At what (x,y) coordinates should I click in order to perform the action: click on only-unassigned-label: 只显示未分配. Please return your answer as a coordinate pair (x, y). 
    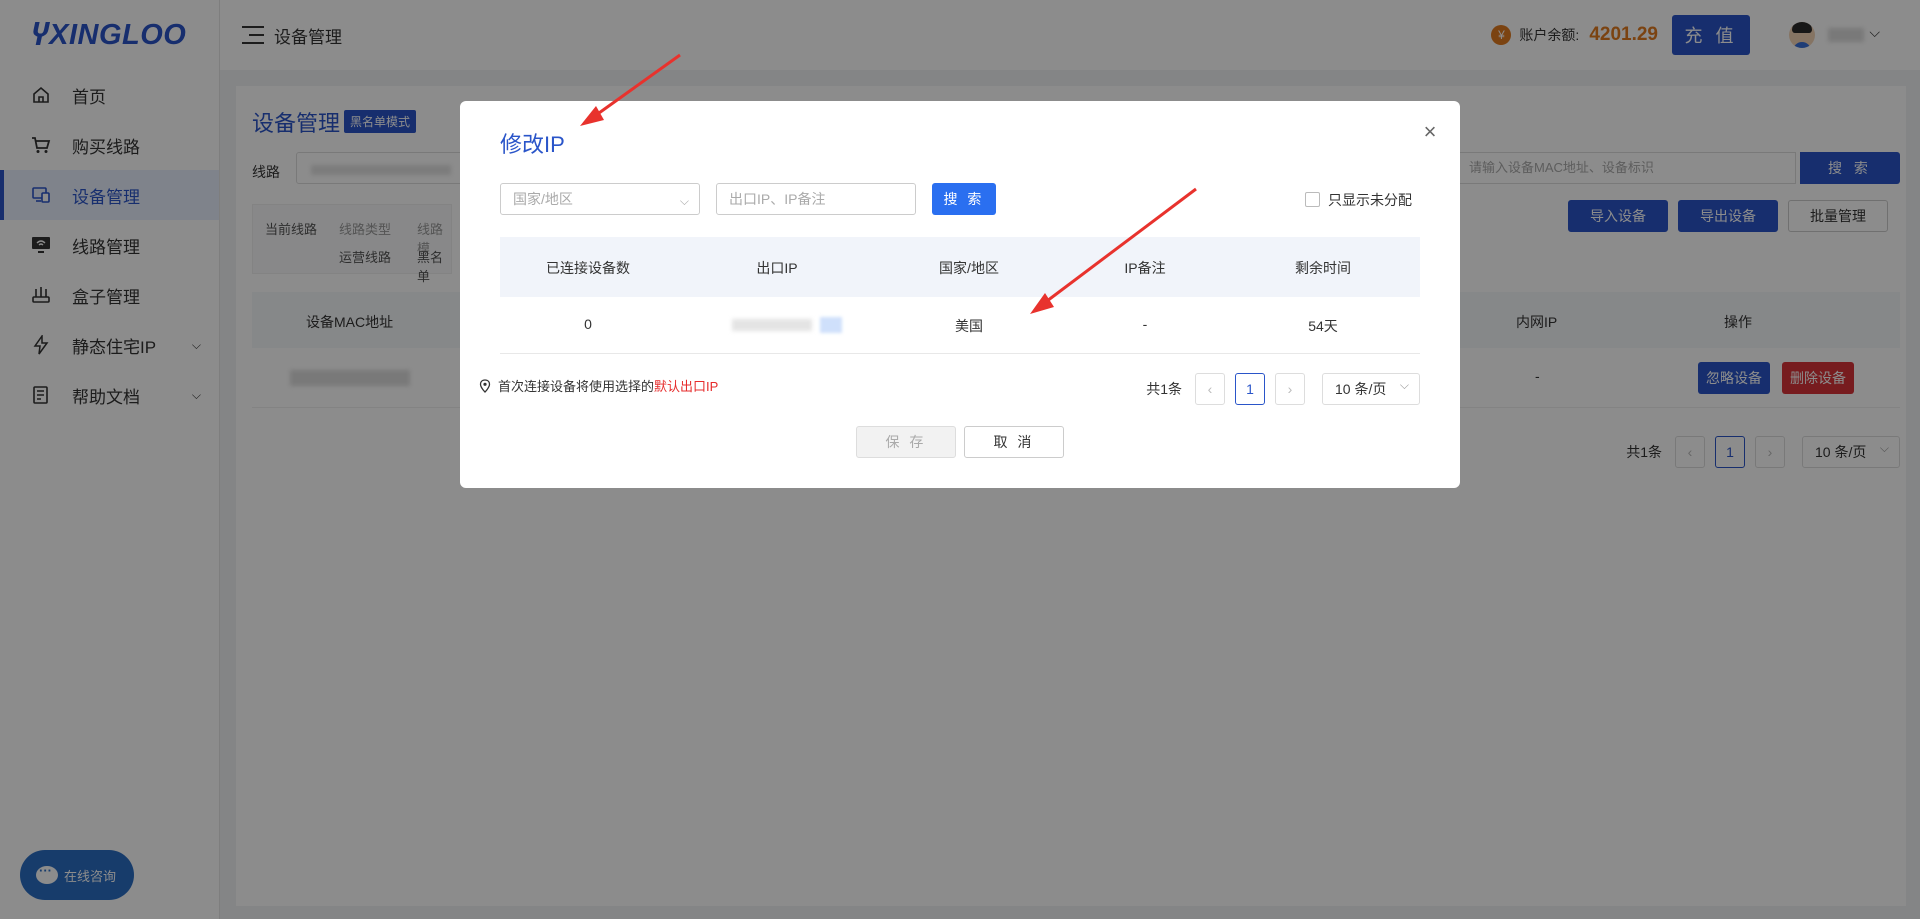
    Looking at the image, I should click on (1370, 200).